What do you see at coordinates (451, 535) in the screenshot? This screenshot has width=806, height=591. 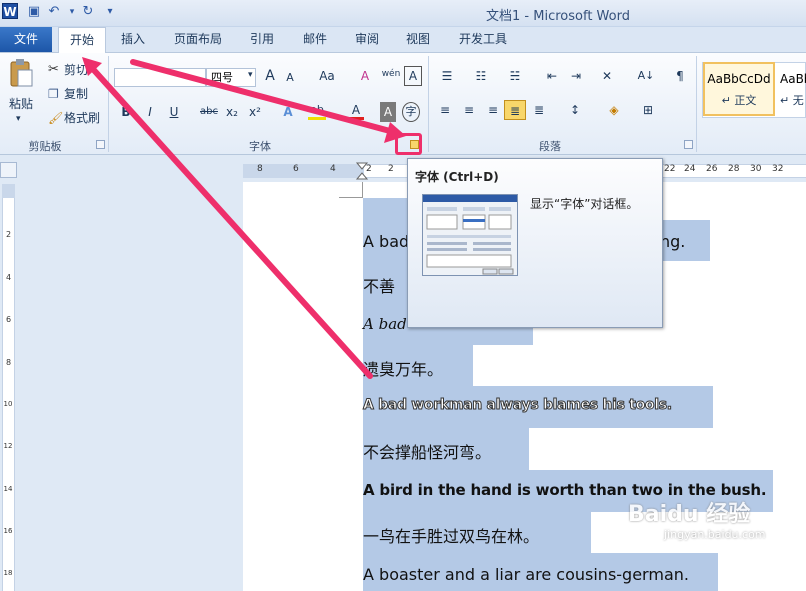 I see `doc-line: 一鸟在手胜过双鸟在林。` at bounding box center [451, 535].